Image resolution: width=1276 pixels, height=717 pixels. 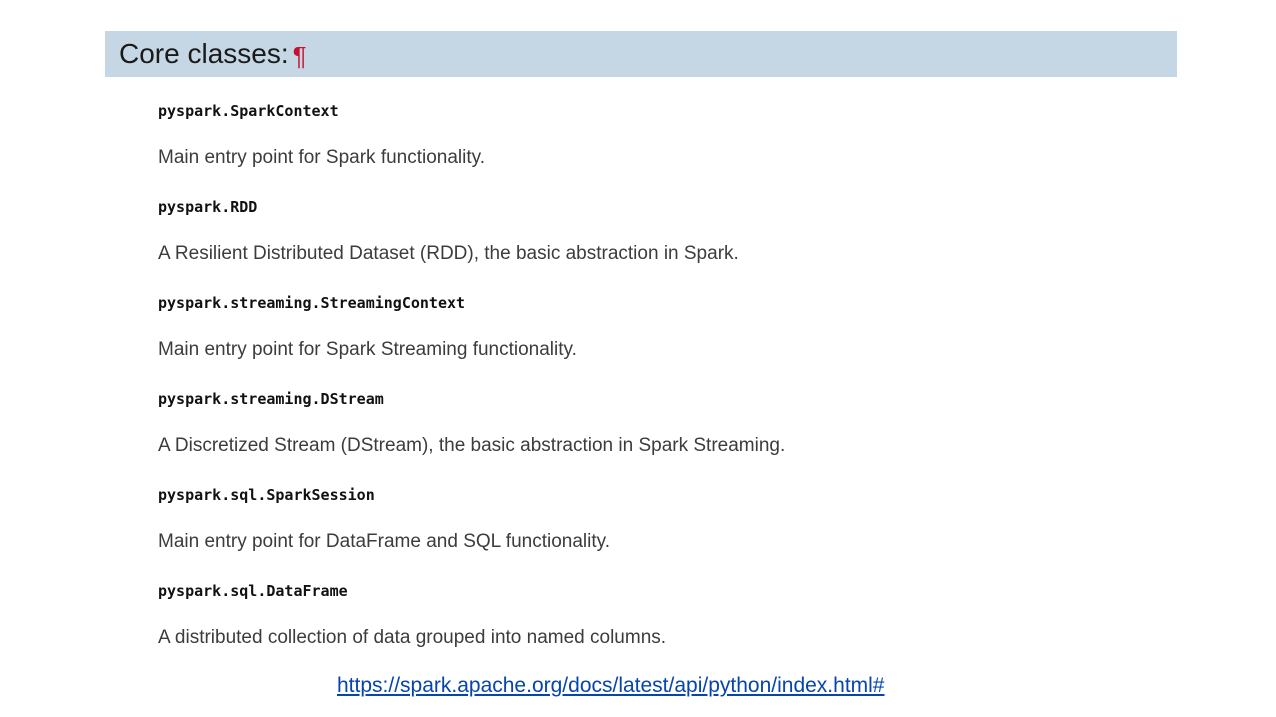 What do you see at coordinates (300, 56) in the screenshot?
I see `anchor-link: ¶` at bounding box center [300, 56].